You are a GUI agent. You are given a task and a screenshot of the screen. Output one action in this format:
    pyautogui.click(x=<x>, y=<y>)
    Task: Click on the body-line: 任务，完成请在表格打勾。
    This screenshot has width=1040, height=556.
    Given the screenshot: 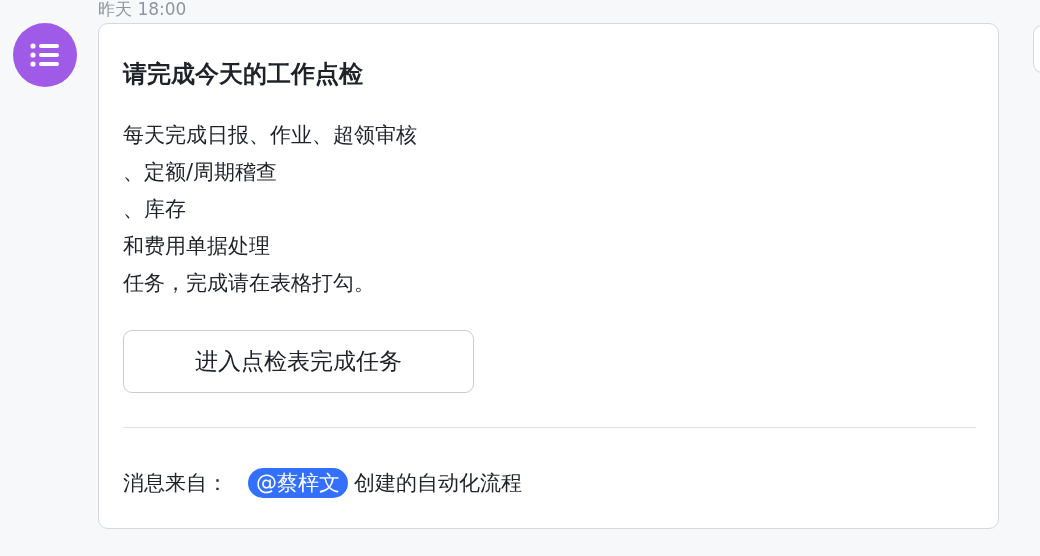 What is the action you would take?
    pyautogui.click(x=249, y=283)
    